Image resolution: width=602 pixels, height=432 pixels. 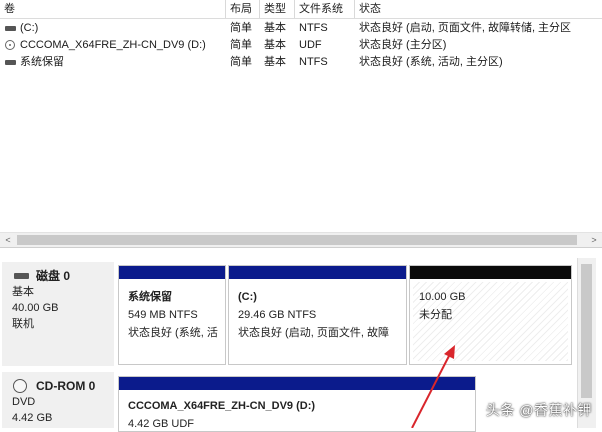 What do you see at coordinates (24, 402) in the screenshot?
I see `cdrom-0-type: DVD` at bounding box center [24, 402].